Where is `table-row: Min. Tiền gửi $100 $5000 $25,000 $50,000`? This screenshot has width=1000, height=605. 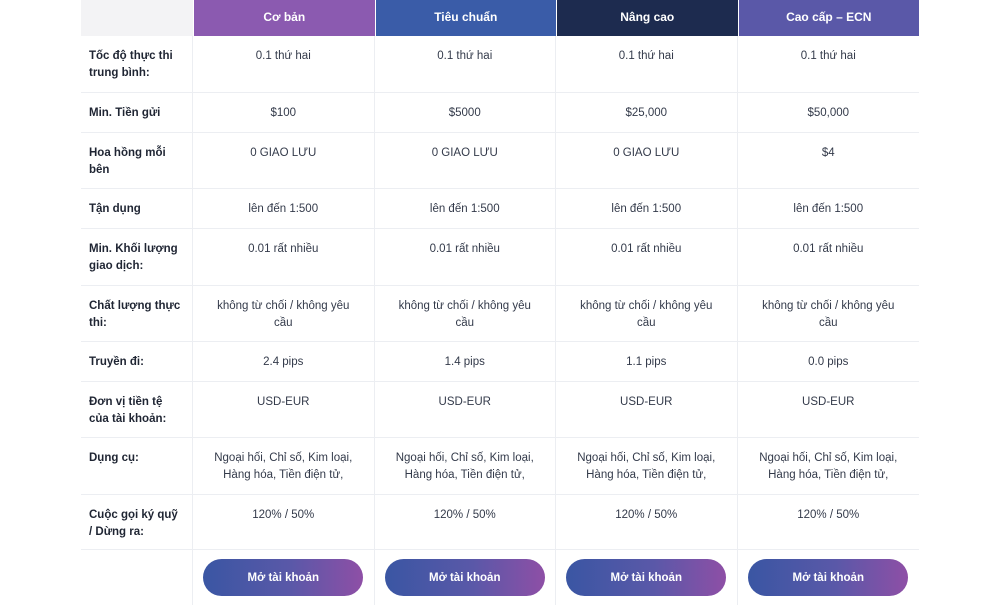
table-row: Min. Tiền gửi $100 $5000 $25,000 $50,000 is located at coordinates (500, 113).